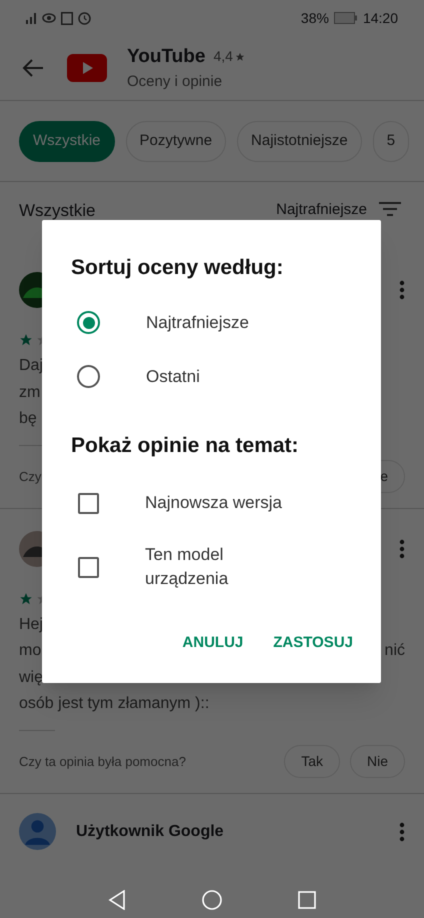  I want to click on helpful-question: Czy, so click(30, 477).